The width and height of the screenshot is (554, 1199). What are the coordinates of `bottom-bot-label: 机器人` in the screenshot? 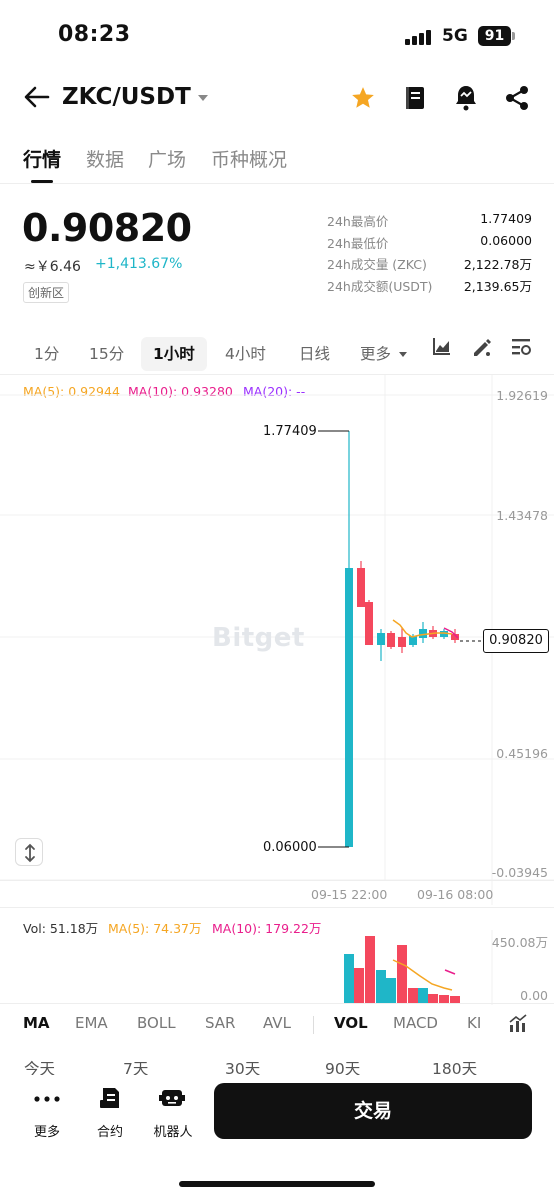 It's located at (173, 1130).